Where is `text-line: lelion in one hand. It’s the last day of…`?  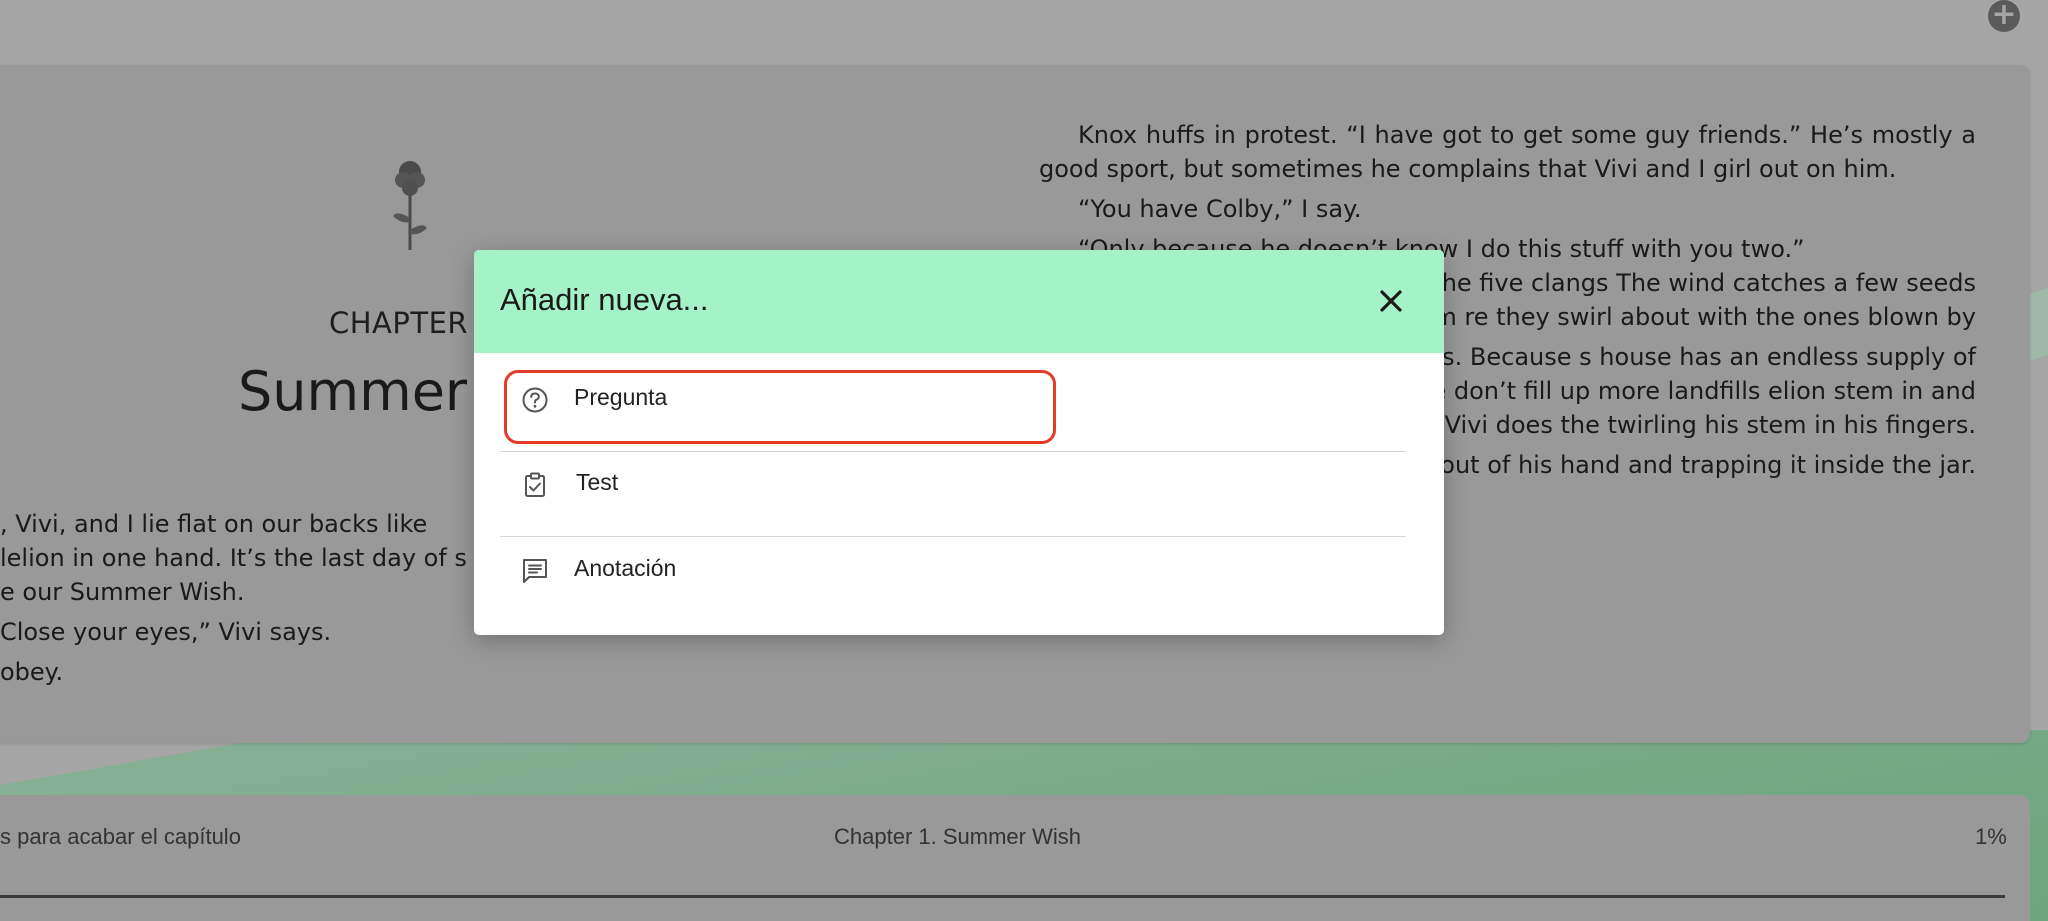 text-line: lelion in one hand. It’s the last day of… is located at coordinates (233, 558).